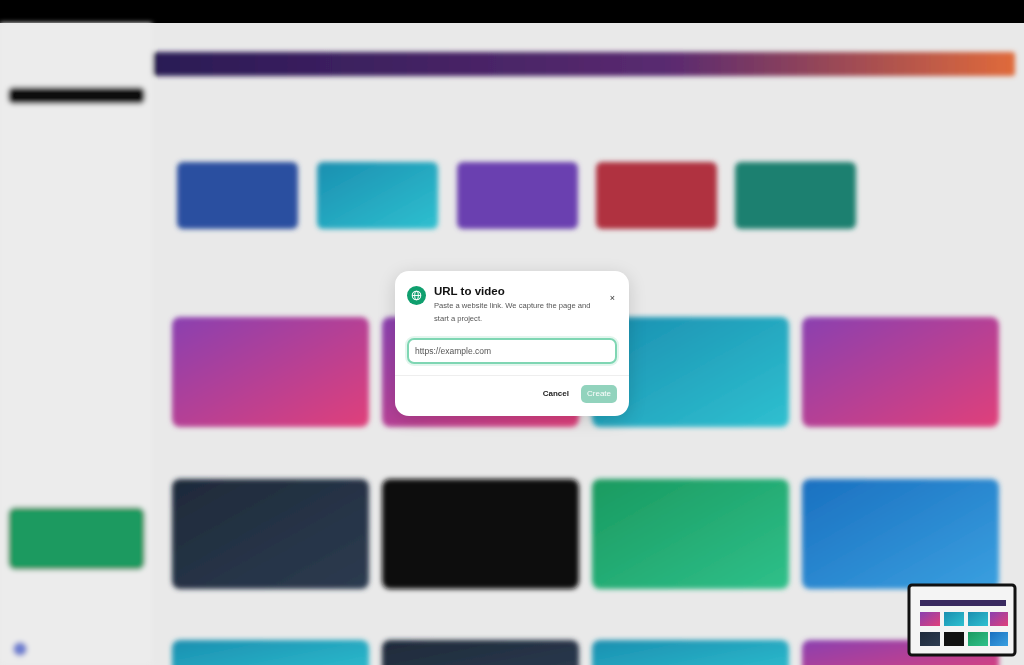 This screenshot has height=665, width=1024. What do you see at coordinates (470, 291) in the screenshot?
I see `dialog-title: URL to video` at bounding box center [470, 291].